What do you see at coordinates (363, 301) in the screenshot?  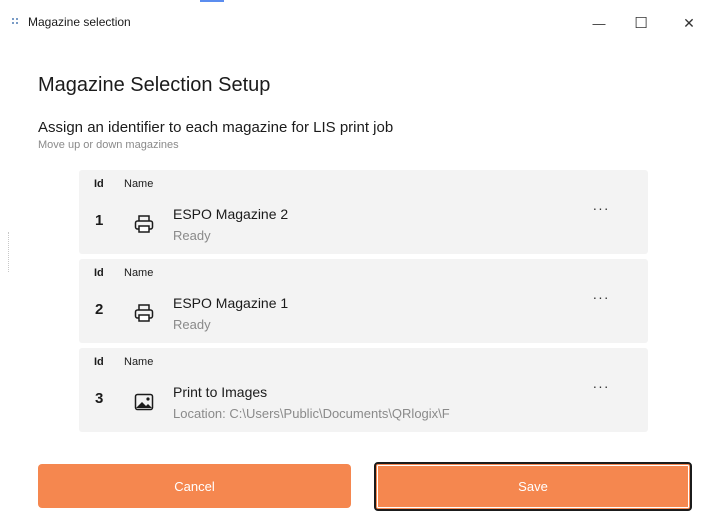 I see `magazine-row: Id Name 2 ESPO Magazine 1 Ready ···` at bounding box center [363, 301].